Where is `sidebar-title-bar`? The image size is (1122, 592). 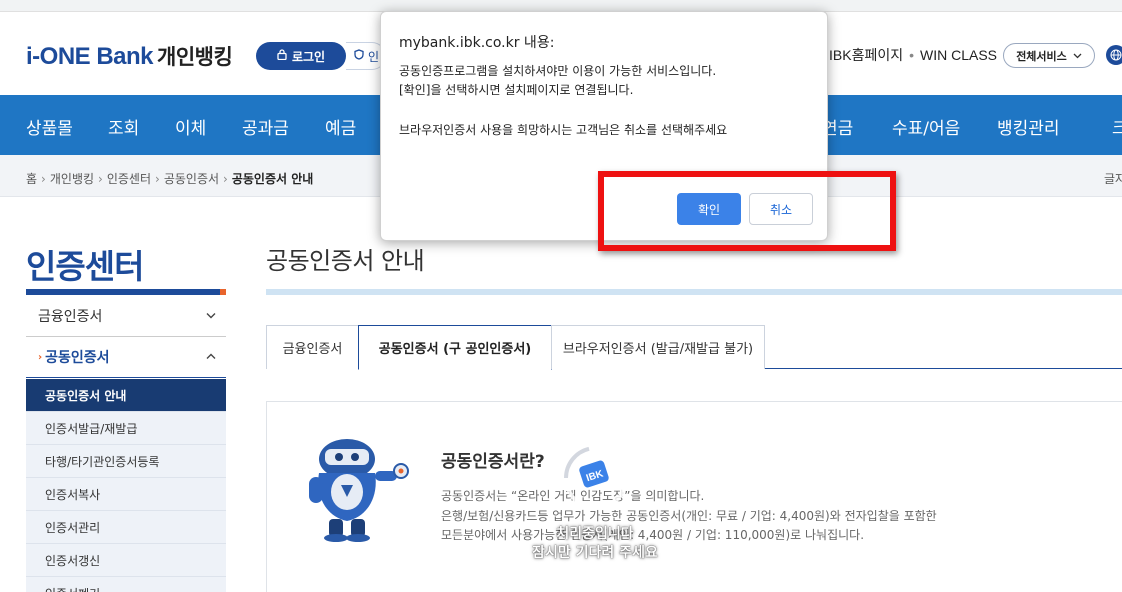
sidebar-title-bar is located at coordinates (126, 292).